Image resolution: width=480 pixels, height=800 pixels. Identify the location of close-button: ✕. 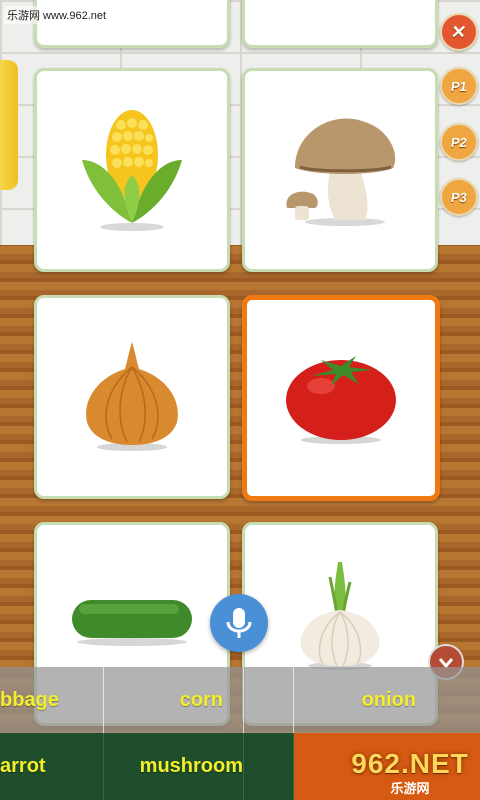
(459, 32).